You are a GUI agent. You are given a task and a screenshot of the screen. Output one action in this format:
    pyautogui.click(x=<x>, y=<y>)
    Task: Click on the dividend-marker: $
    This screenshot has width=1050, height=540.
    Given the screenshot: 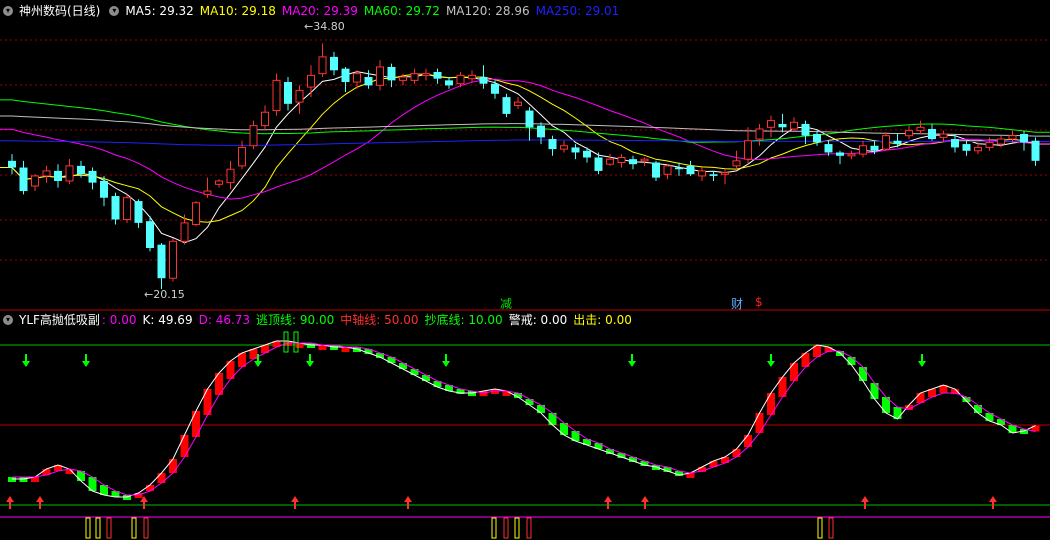 What is the action you would take?
    pyautogui.click(x=759, y=302)
    